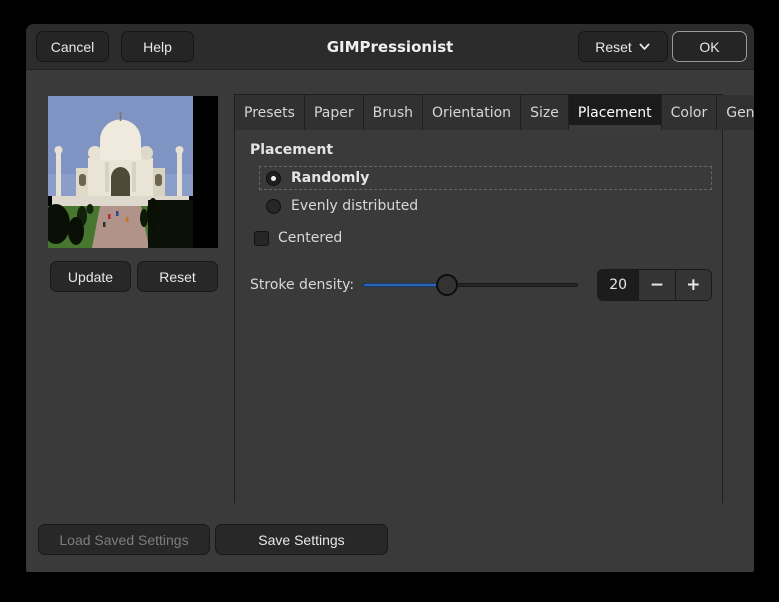 This screenshot has height=602, width=779. I want to click on help-button: Help, so click(157, 46).